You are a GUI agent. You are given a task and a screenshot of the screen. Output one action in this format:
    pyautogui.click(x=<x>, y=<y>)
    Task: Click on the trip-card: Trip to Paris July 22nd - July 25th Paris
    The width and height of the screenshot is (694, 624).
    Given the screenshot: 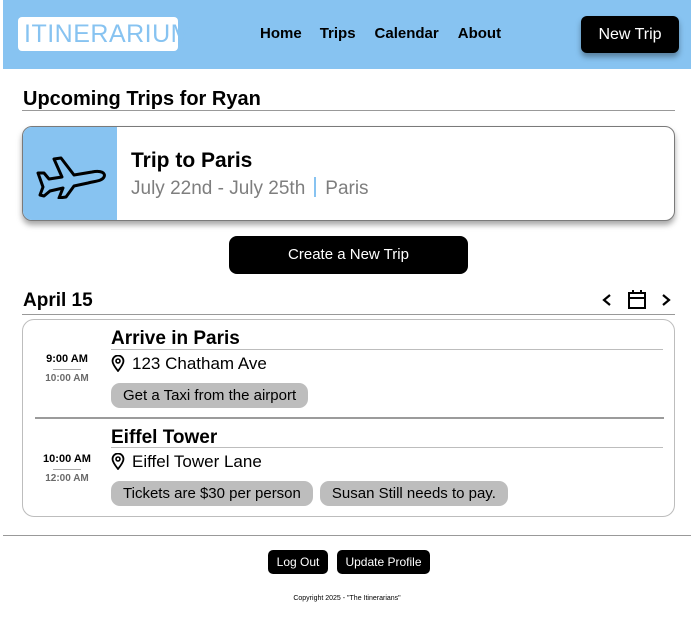 What is the action you would take?
    pyautogui.click(x=348, y=173)
    